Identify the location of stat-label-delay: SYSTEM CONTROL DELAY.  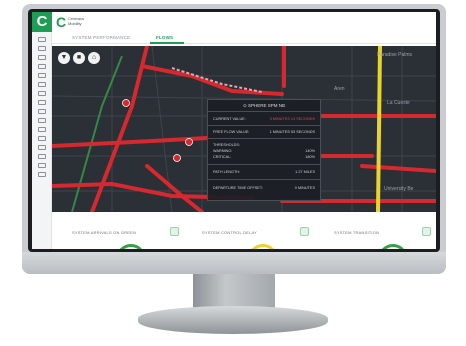
(229, 232).